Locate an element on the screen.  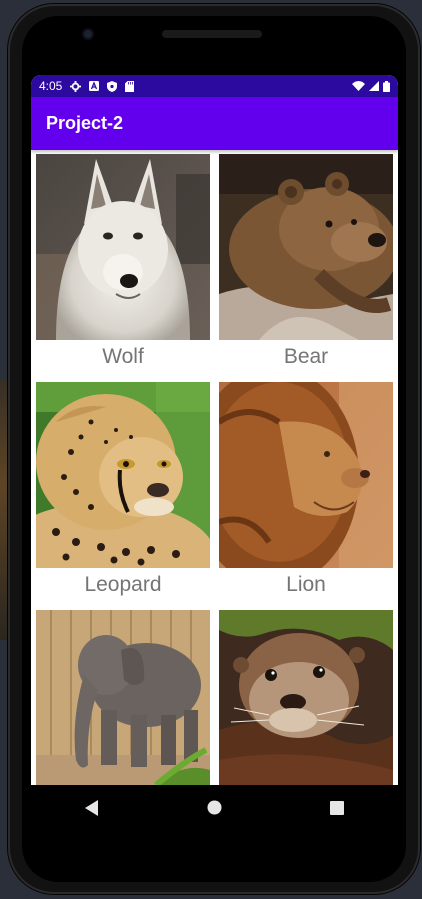
signal-icon is located at coordinates (374, 86).